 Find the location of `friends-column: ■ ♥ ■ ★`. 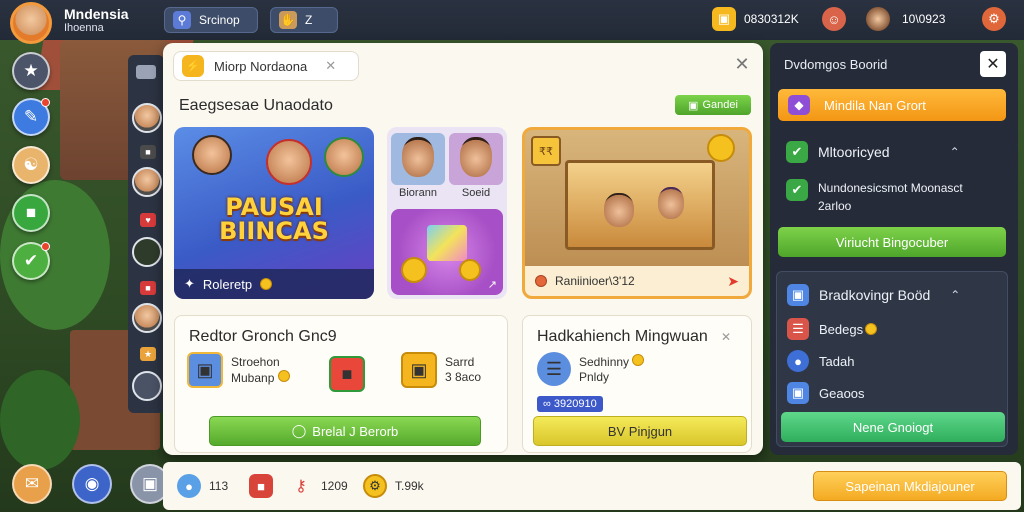

friends-column: ■ ♥ ■ ★ is located at coordinates (146, 234).